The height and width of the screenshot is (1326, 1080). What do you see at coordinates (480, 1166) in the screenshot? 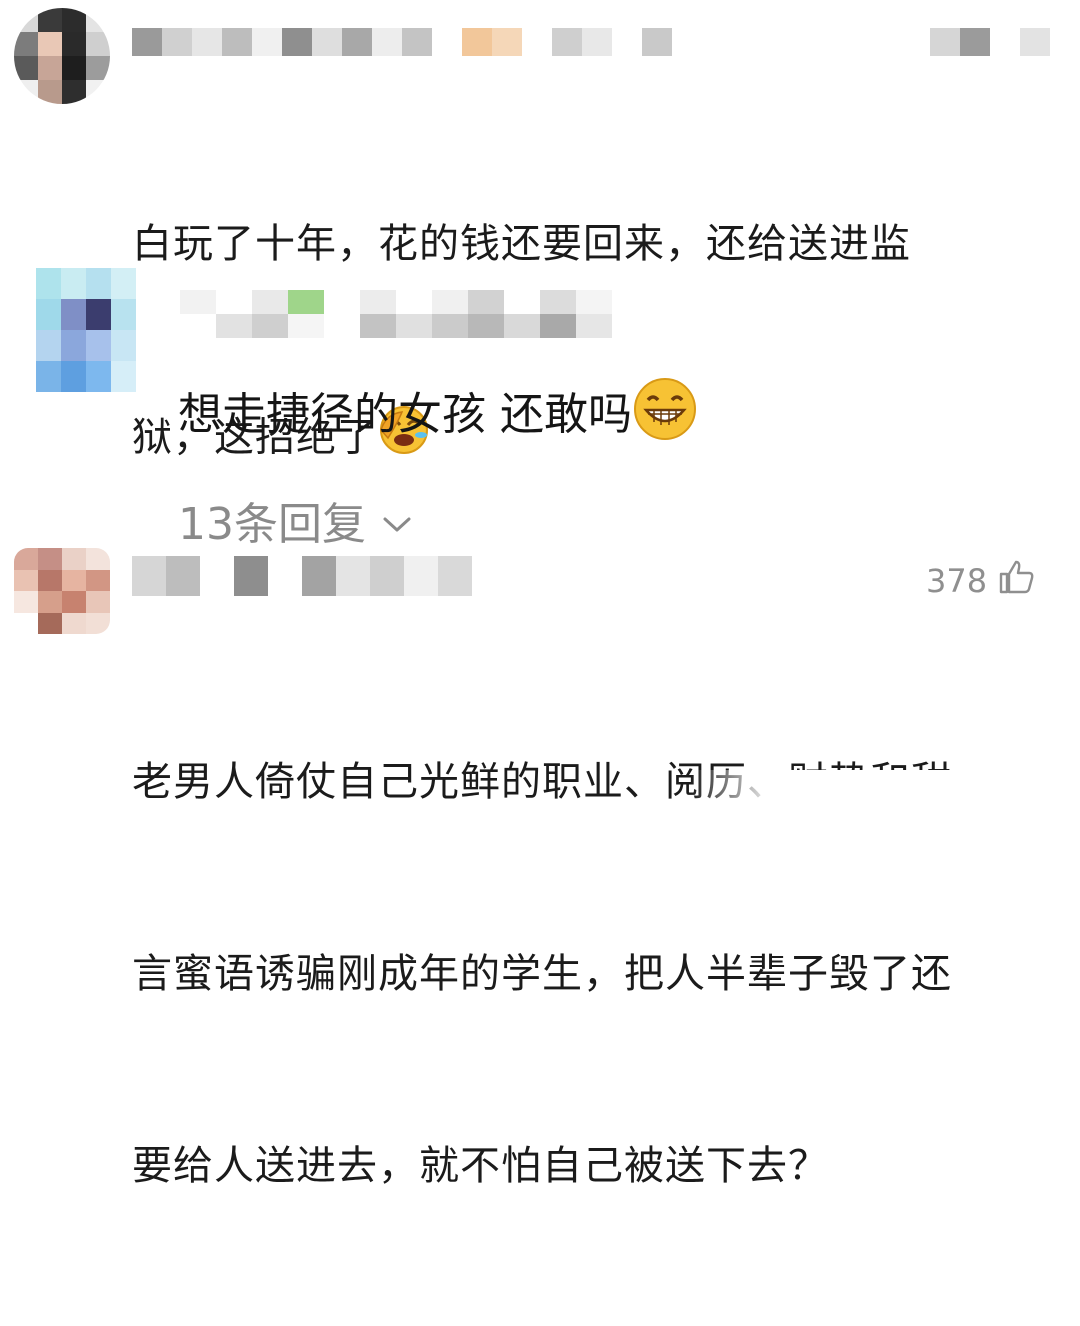
I see `comment-text-line: 要给人送进去，就不怕自己被送下去？` at bounding box center [480, 1166].